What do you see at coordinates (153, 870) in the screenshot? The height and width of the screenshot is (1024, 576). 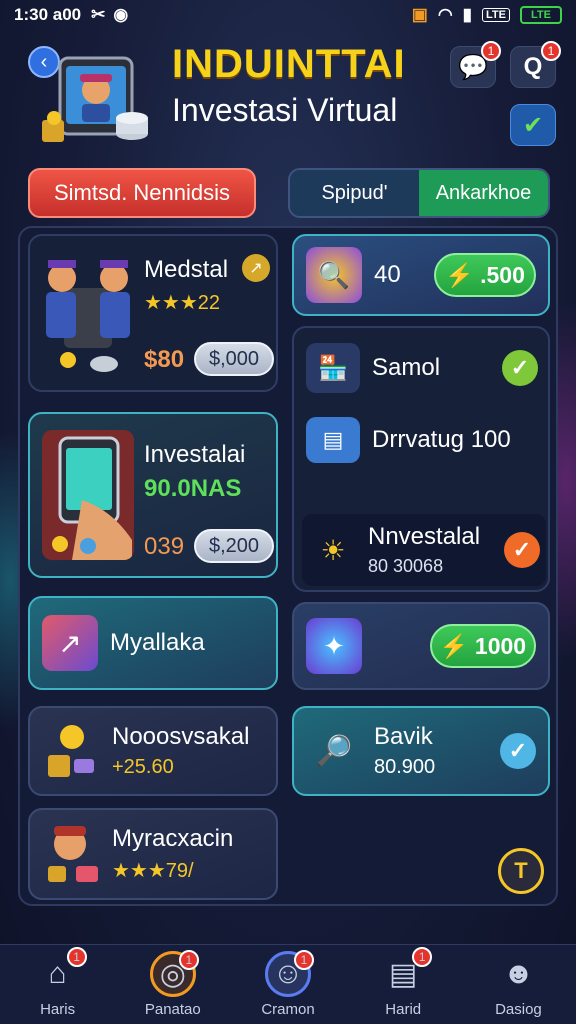 I see `card-5-rating: ★★★79/` at bounding box center [153, 870].